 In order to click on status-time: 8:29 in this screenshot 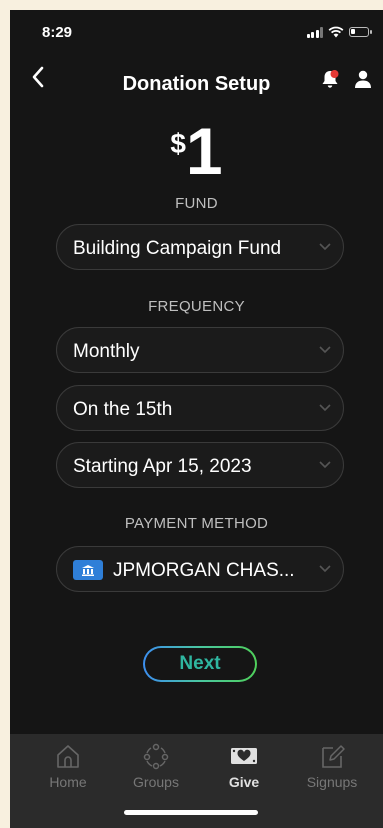, I will do `click(57, 32)`.